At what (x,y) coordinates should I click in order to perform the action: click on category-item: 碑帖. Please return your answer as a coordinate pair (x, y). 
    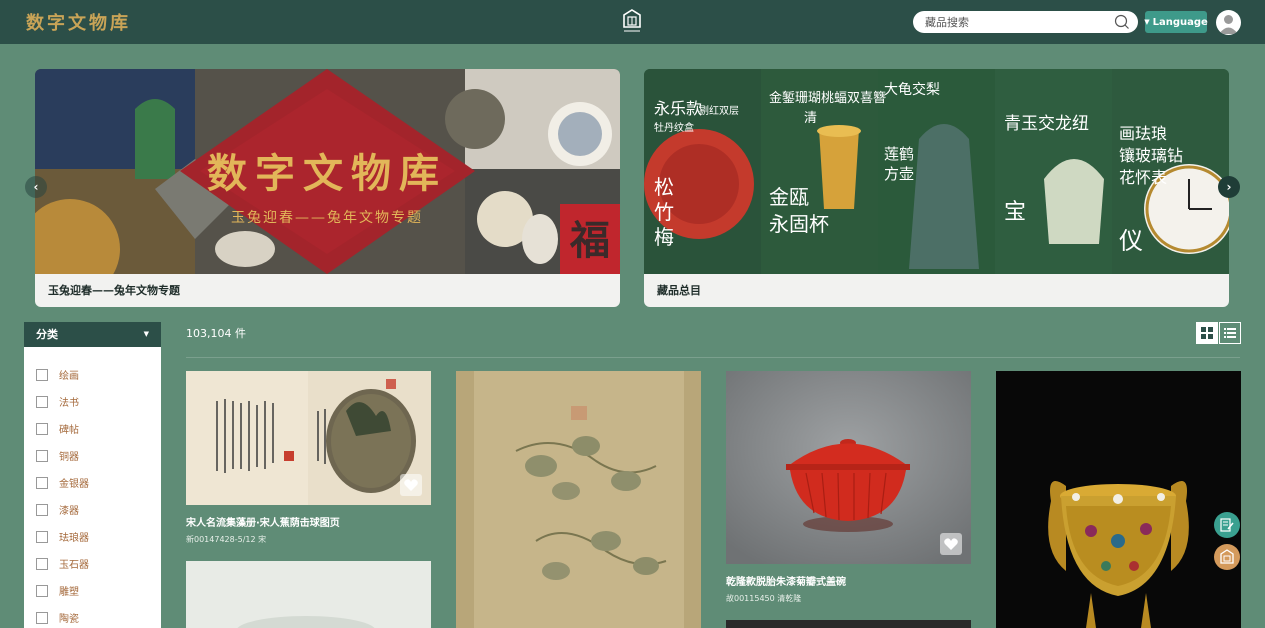
    Looking at the image, I should click on (92, 428).